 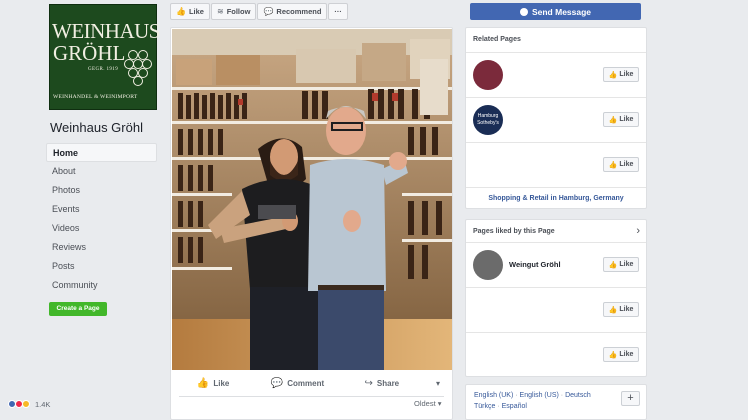 I want to click on page-action-bar: 👍 Like ≋ Follow 💬 Recommend ···, so click(x=259, y=11).